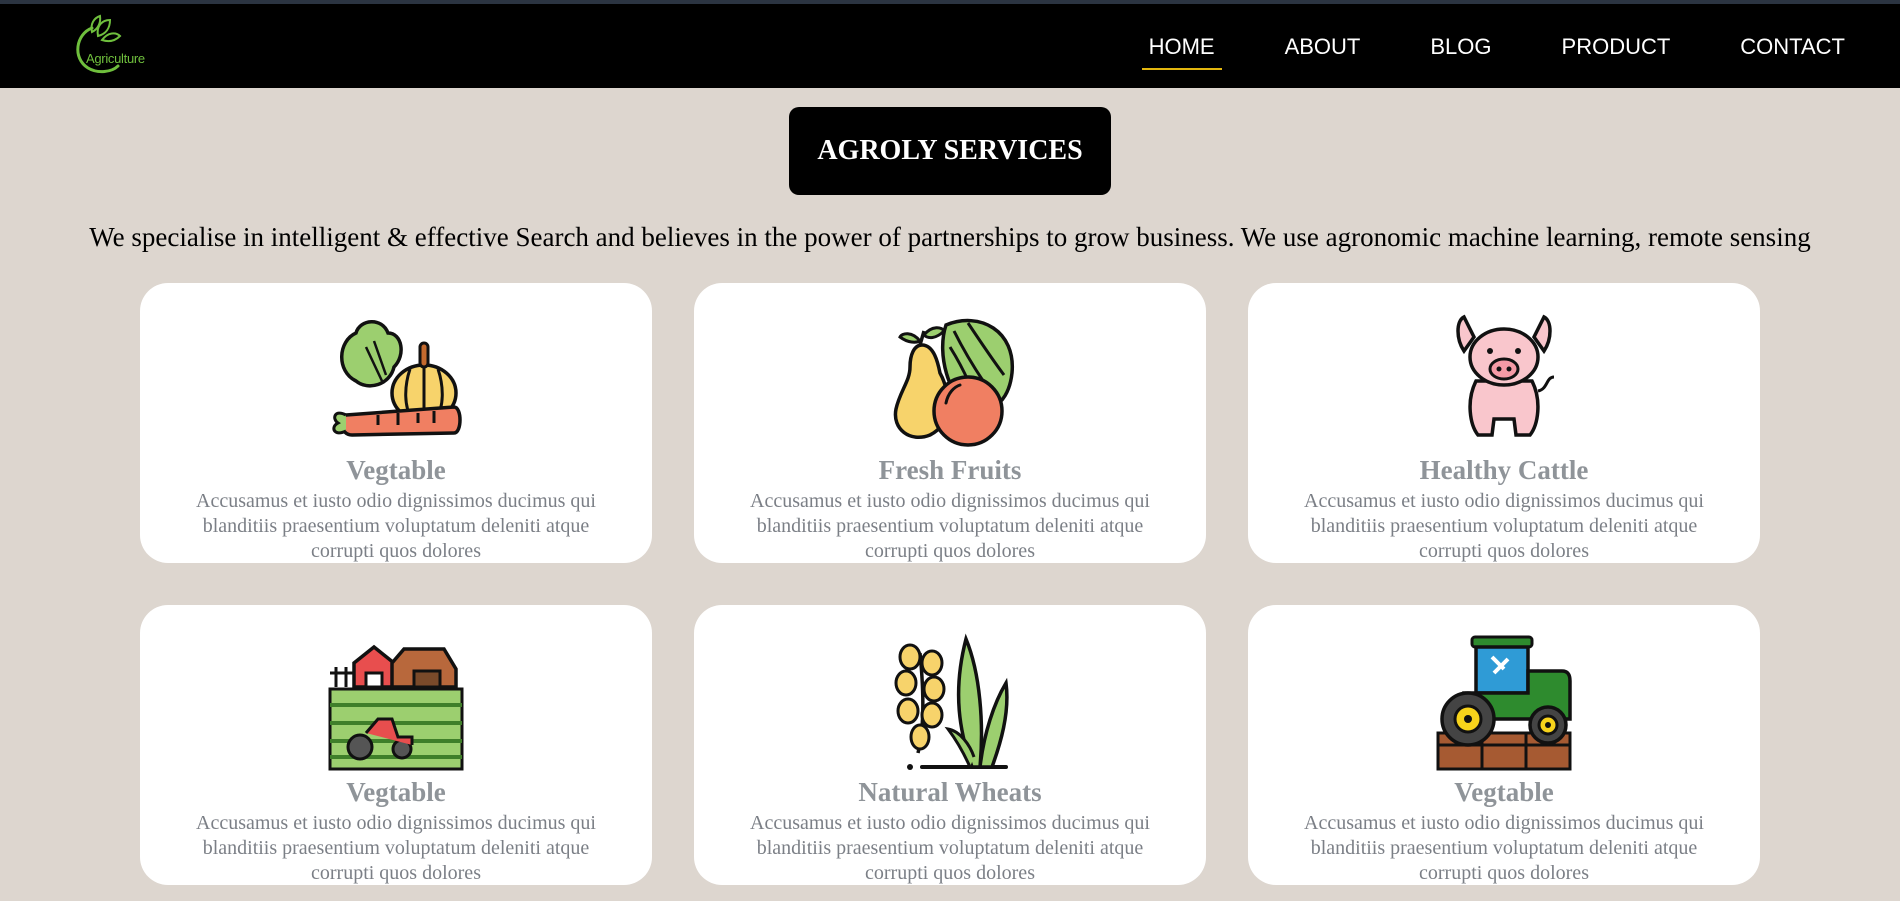 This screenshot has height=901, width=1900. I want to click on main-nav: HOME ABOUT BLOG PRODUCT CONTACT, so click(1469, 50).